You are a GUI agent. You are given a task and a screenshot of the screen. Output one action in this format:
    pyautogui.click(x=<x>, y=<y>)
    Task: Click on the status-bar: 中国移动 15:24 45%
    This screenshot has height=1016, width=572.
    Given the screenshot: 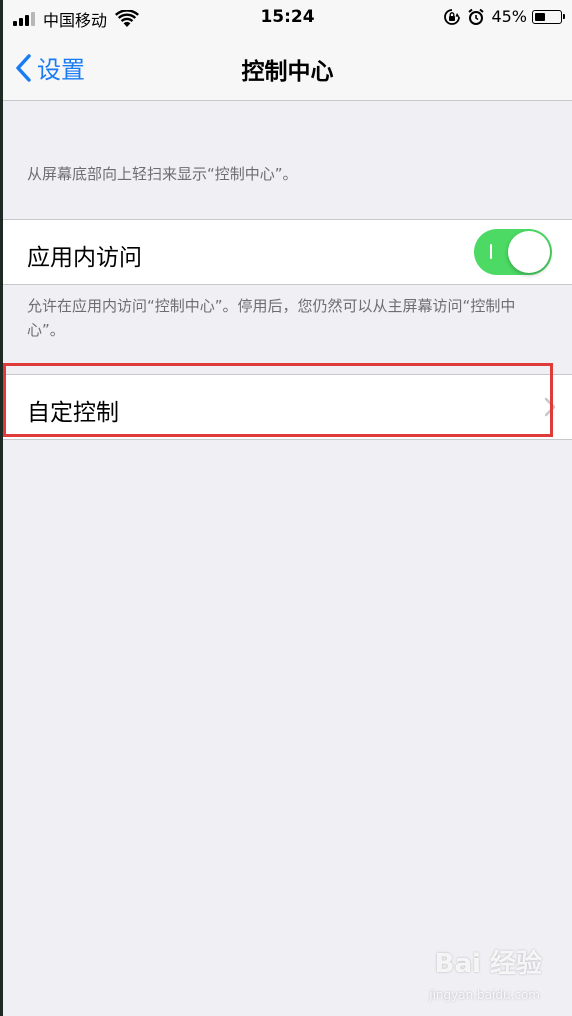 What is the action you would take?
    pyautogui.click(x=287, y=18)
    